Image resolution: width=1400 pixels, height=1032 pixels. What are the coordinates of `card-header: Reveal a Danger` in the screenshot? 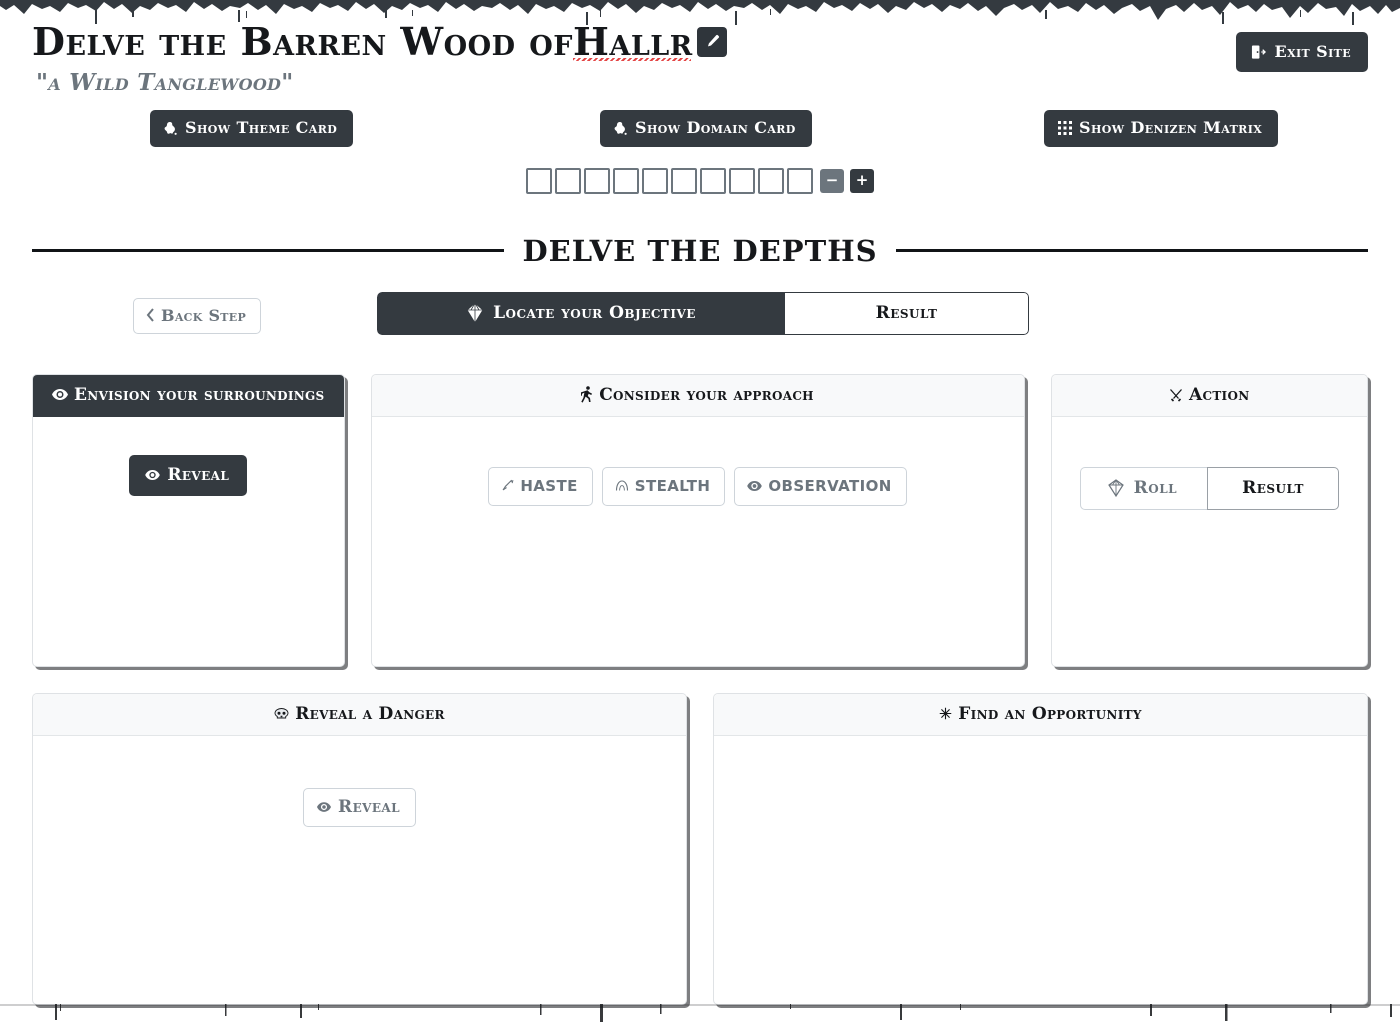 It's located at (359, 714).